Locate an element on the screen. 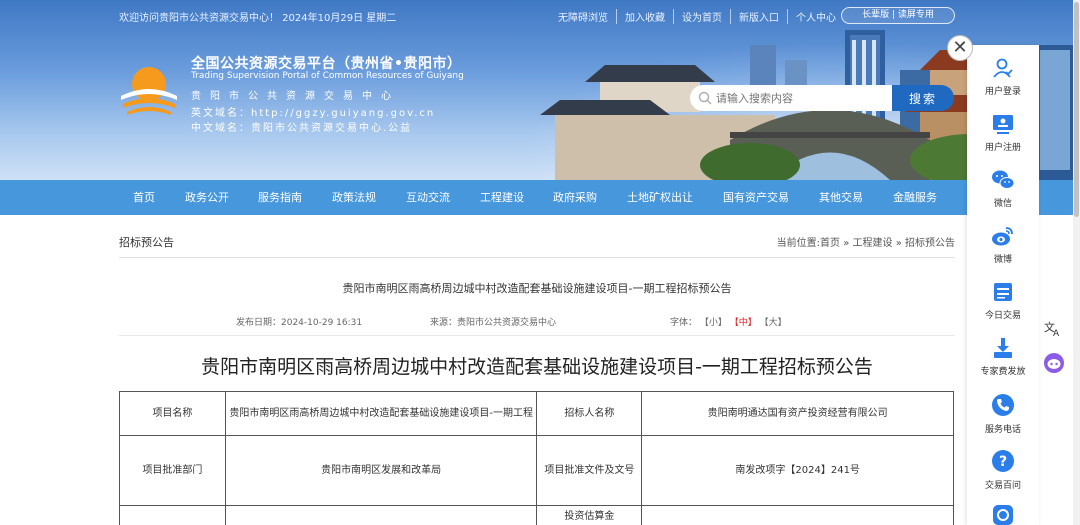 This screenshot has width=1080, height=525. today-trade-icon is located at coordinates (1003, 292).